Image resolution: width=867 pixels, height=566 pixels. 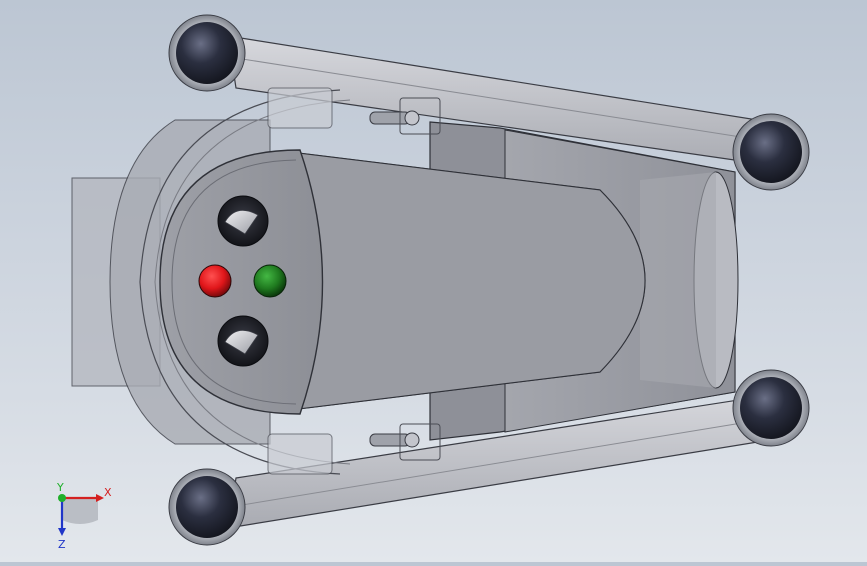 What do you see at coordinates (60, 487) in the screenshot?
I see `triad-y-label: Y` at bounding box center [60, 487].